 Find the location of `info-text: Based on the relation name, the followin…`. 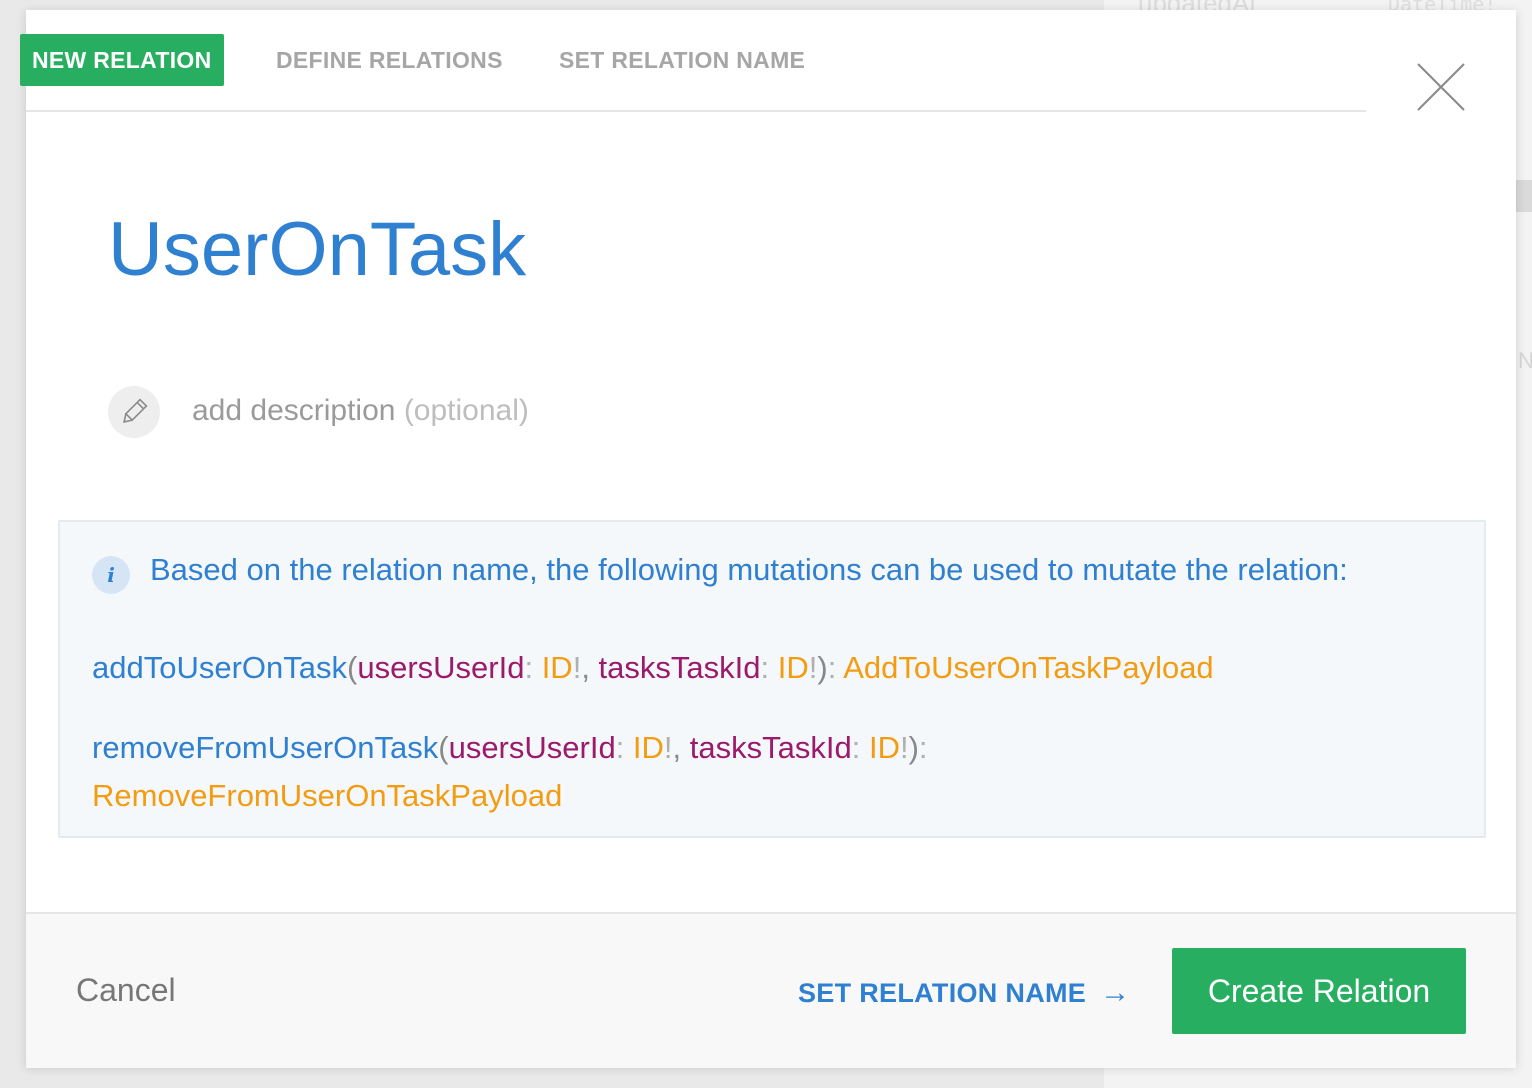

info-text: Based on the relation name, the followin… is located at coordinates (749, 569).